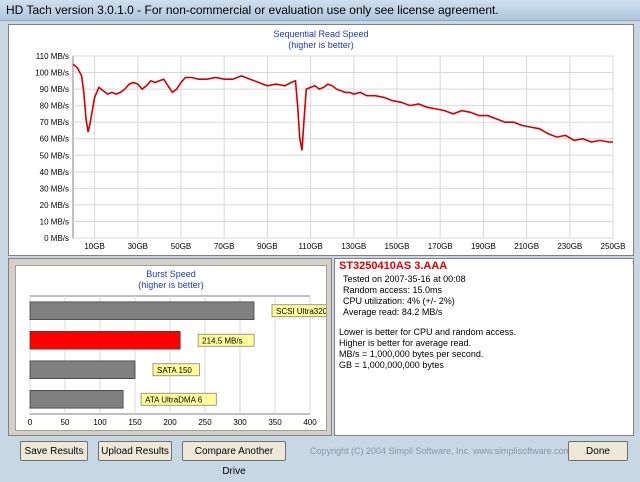 The width and height of the screenshot is (640, 482). Describe the element at coordinates (205, 422) in the screenshot. I see `burst-x-tick-label: 250` at that location.